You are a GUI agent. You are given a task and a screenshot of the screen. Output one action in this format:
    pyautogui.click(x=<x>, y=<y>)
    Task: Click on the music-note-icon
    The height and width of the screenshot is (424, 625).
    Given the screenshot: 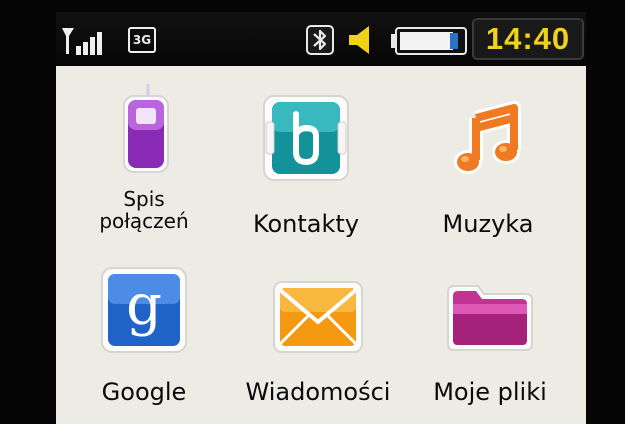 What is the action you would take?
    pyautogui.click(x=487, y=137)
    